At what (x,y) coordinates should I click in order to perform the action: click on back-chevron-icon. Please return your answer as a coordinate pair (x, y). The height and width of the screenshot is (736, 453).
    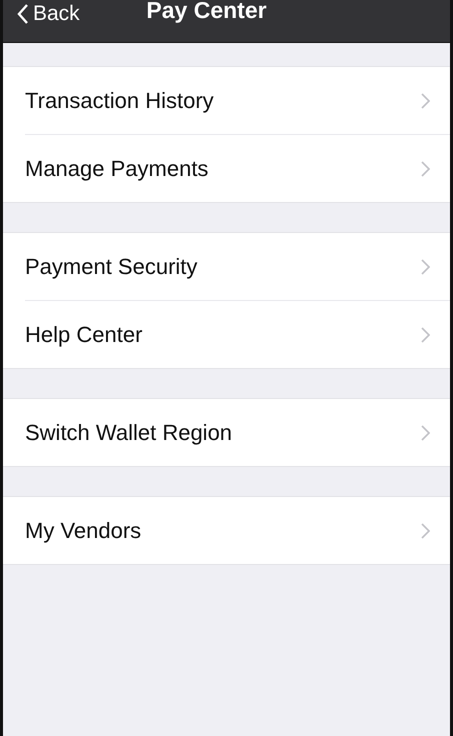
    Looking at the image, I should click on (23, 14).